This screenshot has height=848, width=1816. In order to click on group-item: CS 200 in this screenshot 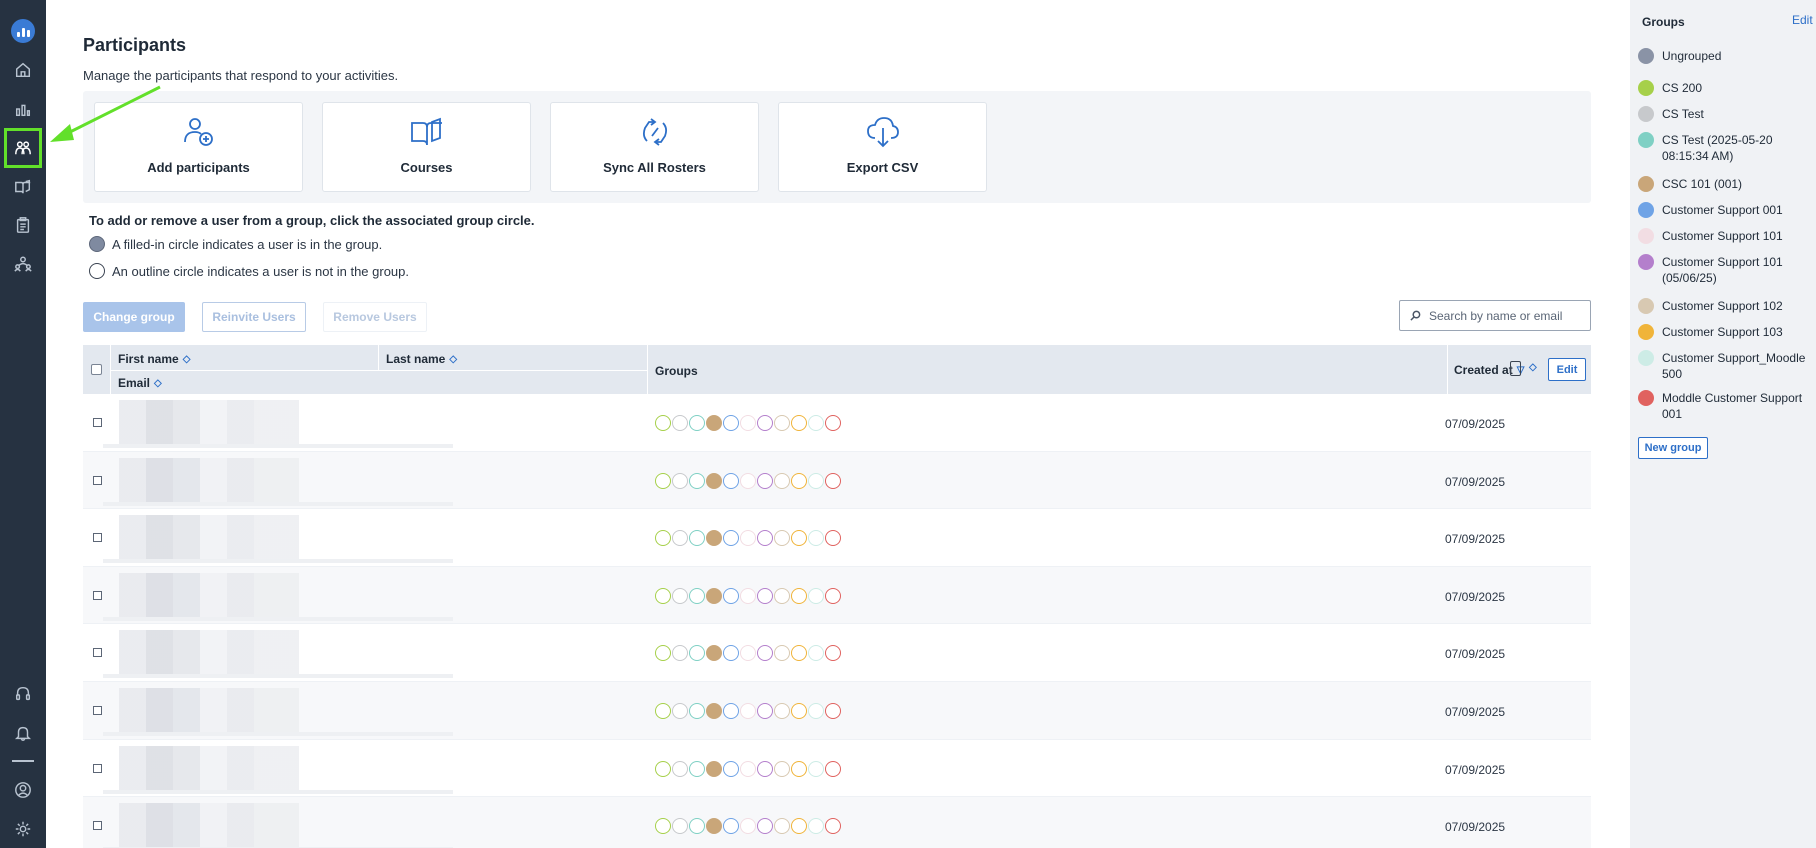, I will do `click(1723, 88)`.